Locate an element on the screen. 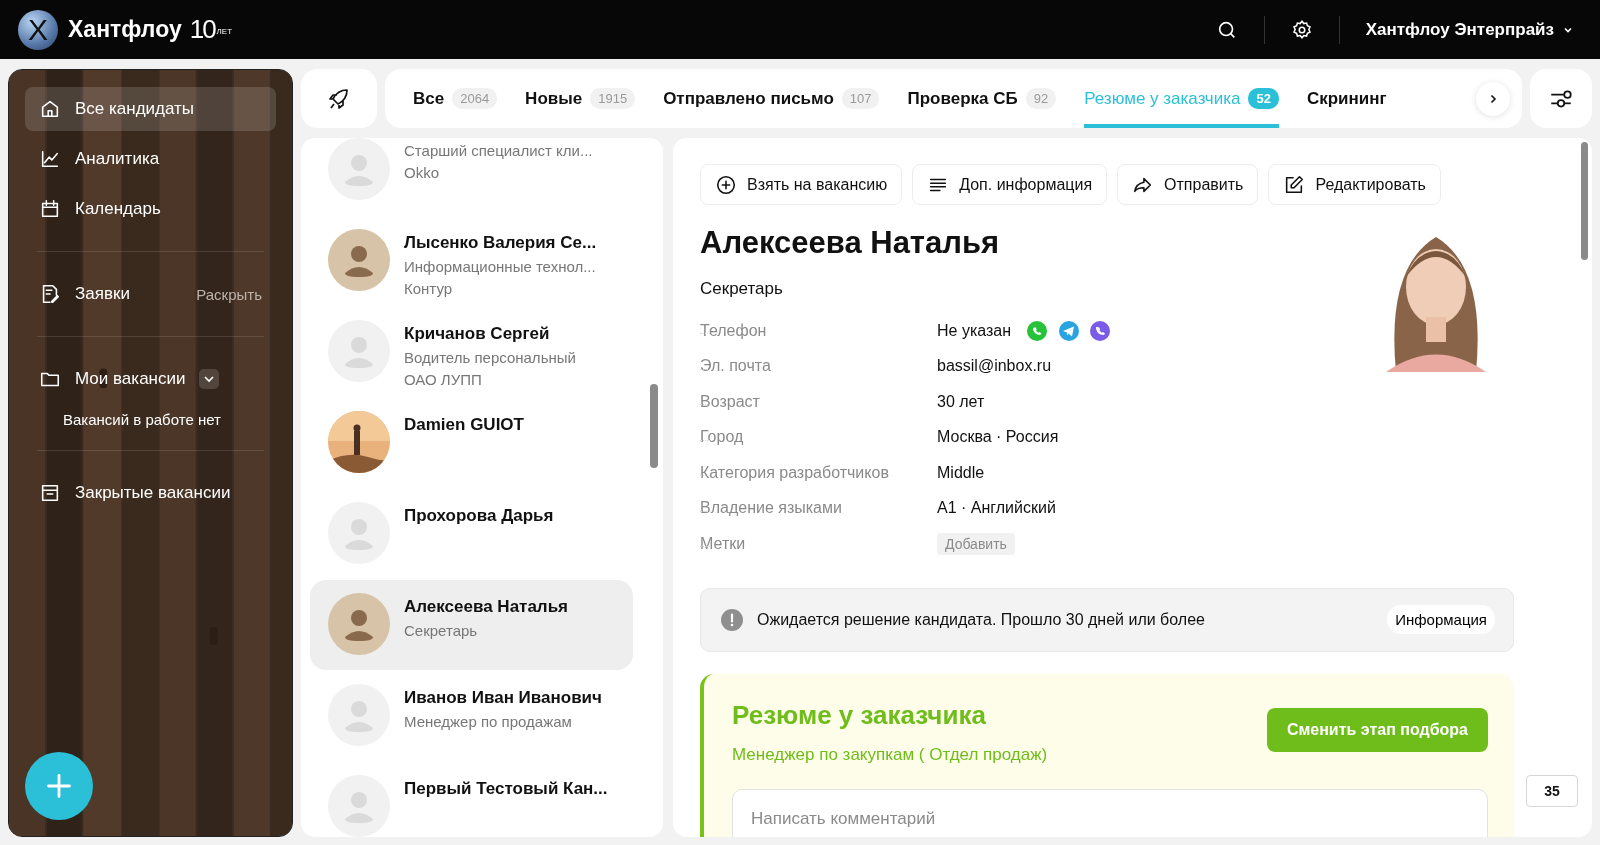  anniversary-number: 10 is located at coordinates (202, 29).